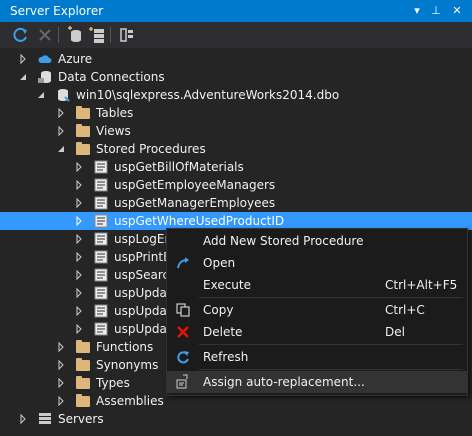 Image resolution: width=472 pixels, height=436 pixels. What do you see at coordinates (317, 263) in the screenshot?
I see `menu-item-open: Open` at bounding box center [317, 263].